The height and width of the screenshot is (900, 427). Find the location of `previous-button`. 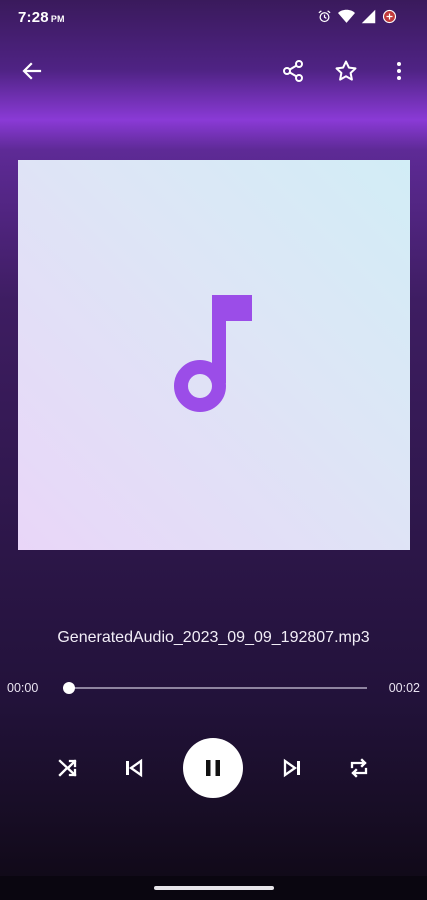

previous-button is located at coordinates (134, 768).